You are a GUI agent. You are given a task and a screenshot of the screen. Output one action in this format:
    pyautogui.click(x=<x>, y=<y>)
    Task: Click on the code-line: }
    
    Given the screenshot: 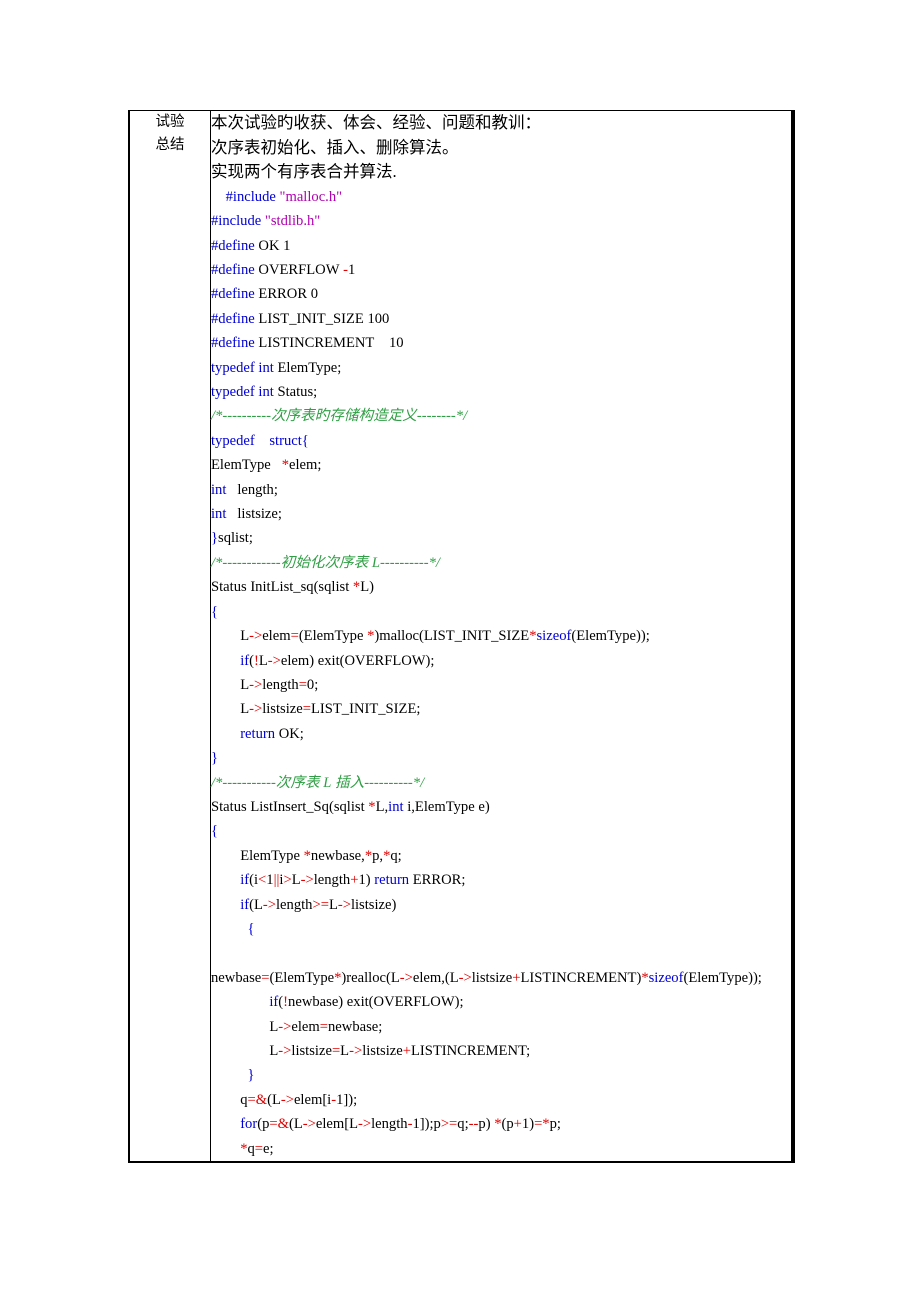 What is the action you would take?
    pyautogui.click(x=501, y=758)
    